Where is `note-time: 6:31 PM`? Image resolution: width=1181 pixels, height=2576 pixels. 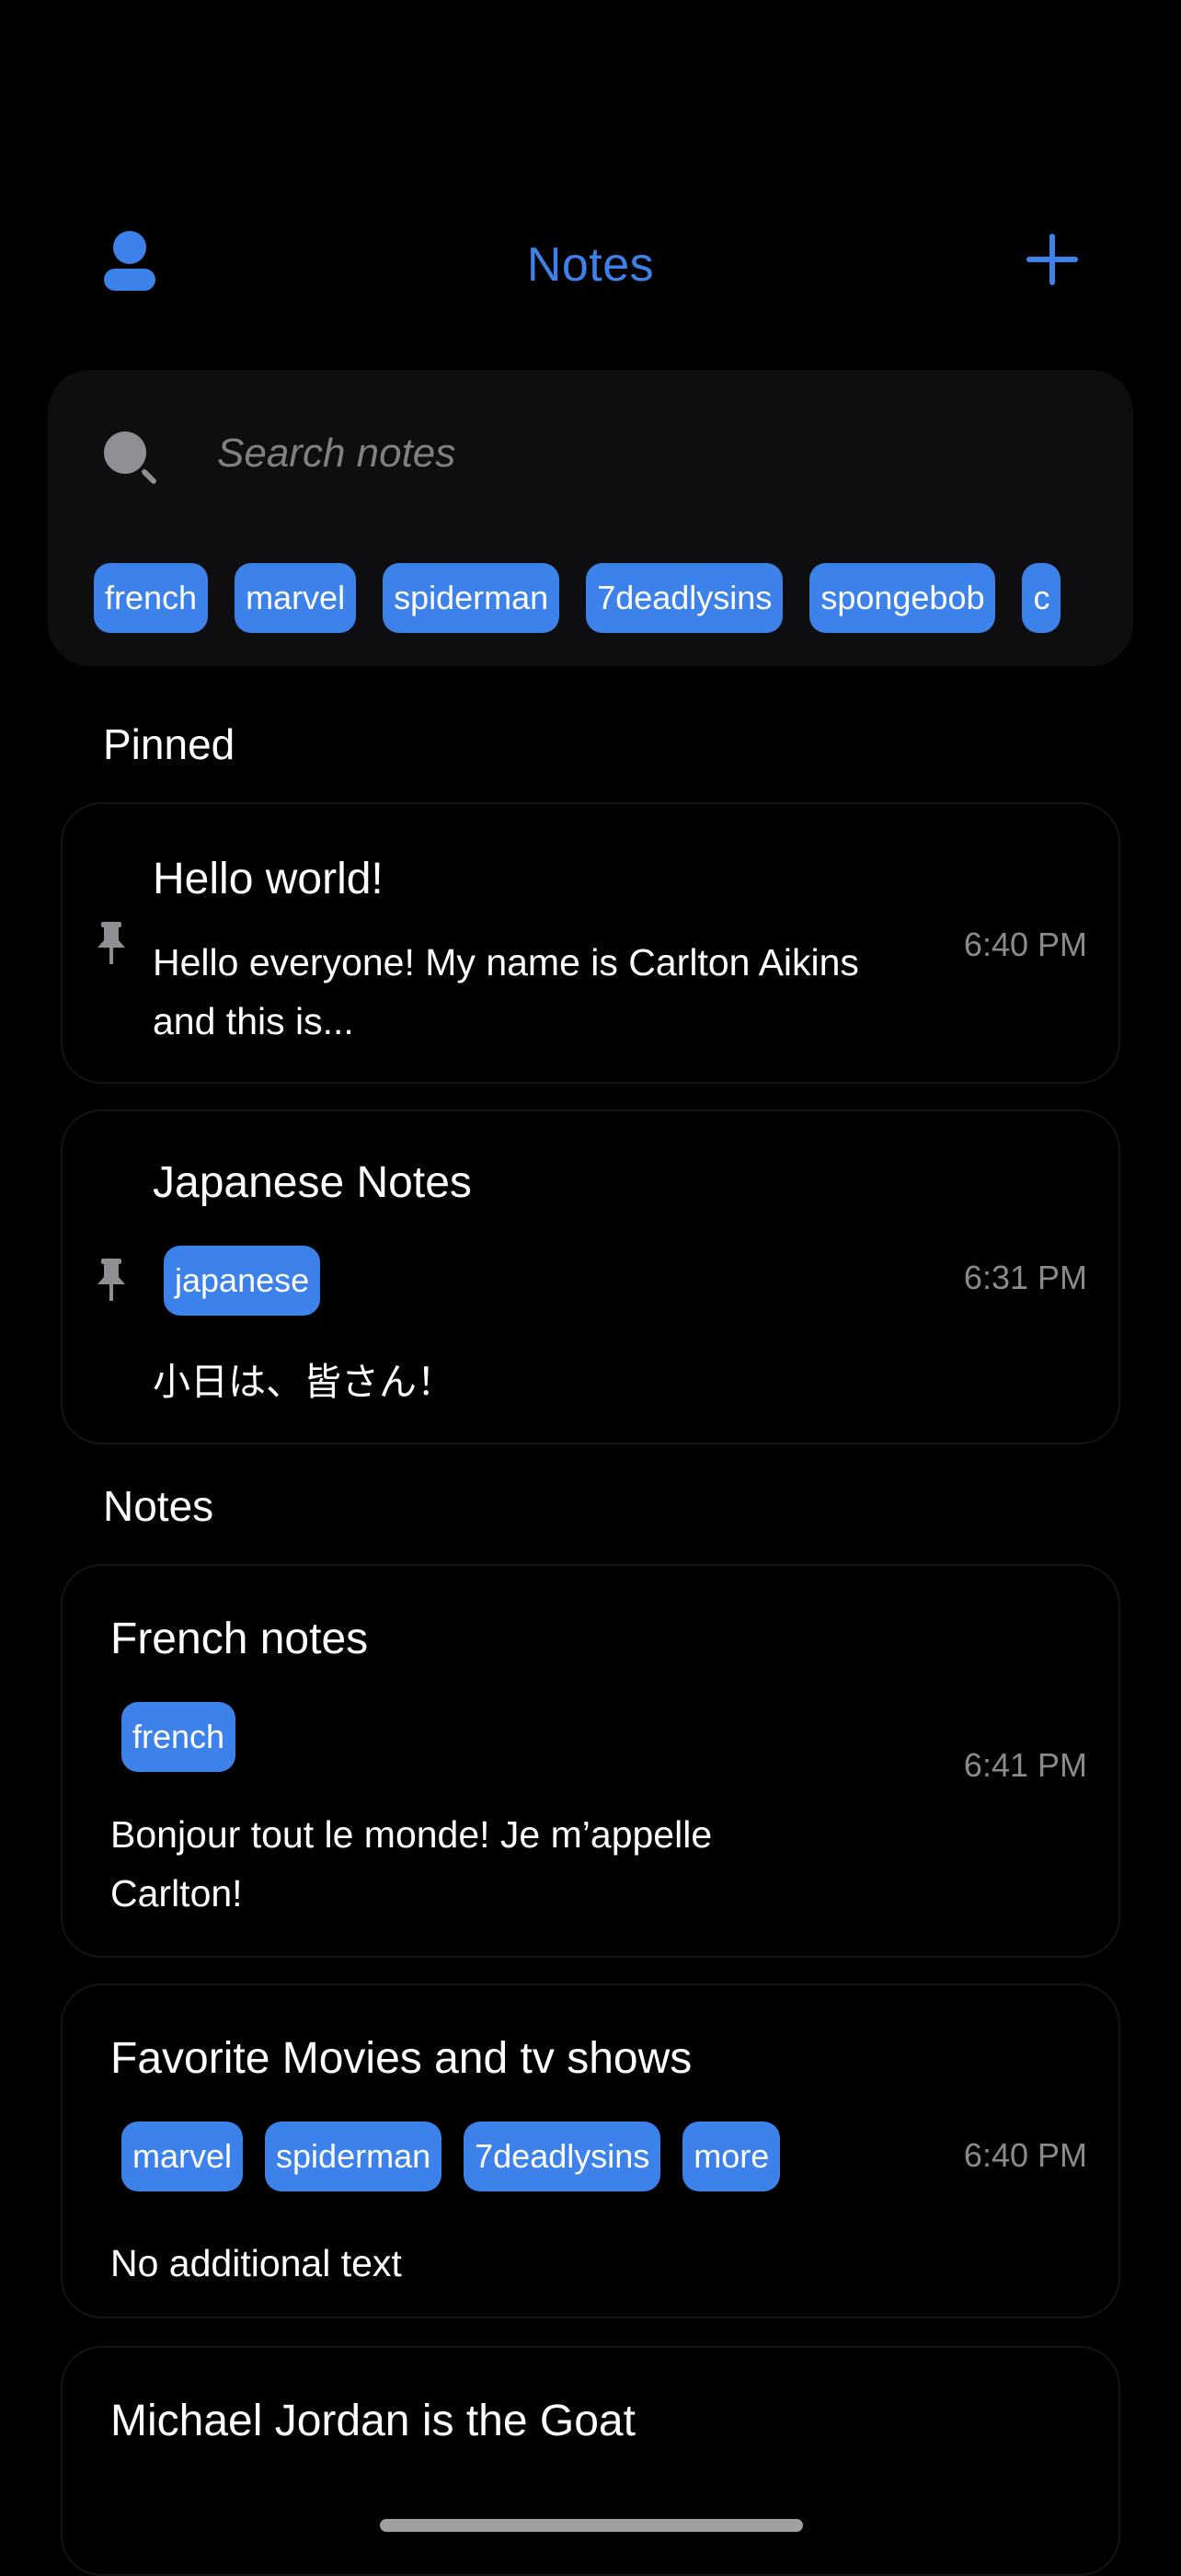
note-time: 6:31 PM is located at coordinates (1025, 1277).